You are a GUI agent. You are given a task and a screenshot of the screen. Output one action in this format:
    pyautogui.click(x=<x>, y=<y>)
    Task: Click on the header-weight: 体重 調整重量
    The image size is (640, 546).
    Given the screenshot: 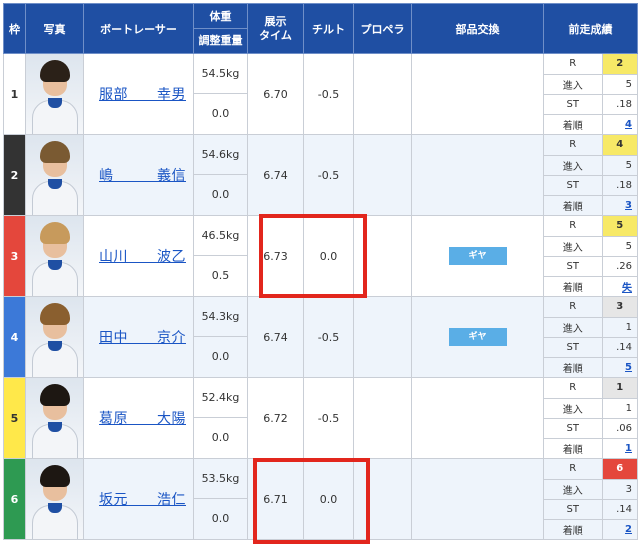 What is the action you would take?
    pyautogui.click(x=220, y=28)
    